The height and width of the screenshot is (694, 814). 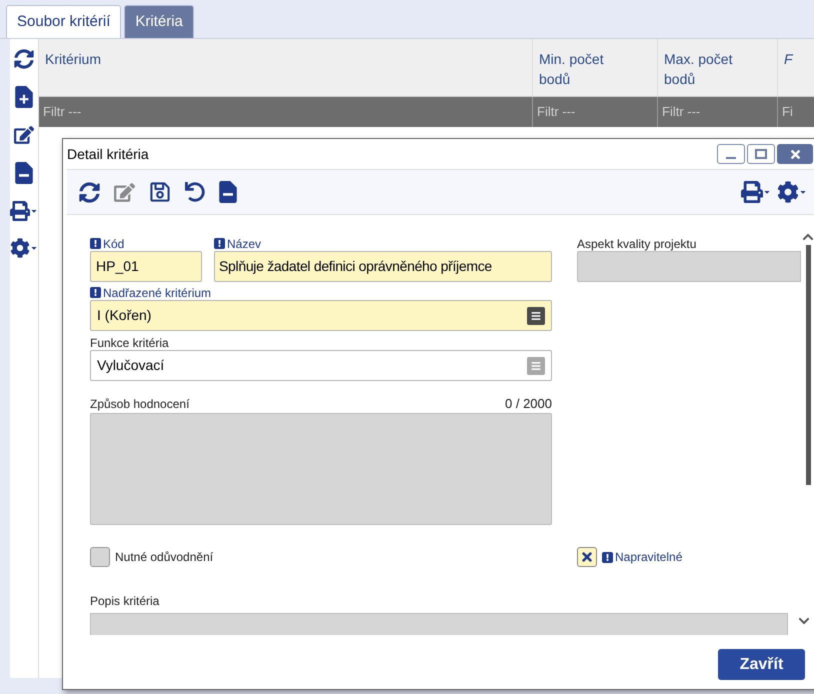 I want to click on field-label: Způsob hodnocení, so click(x=140, y=404).